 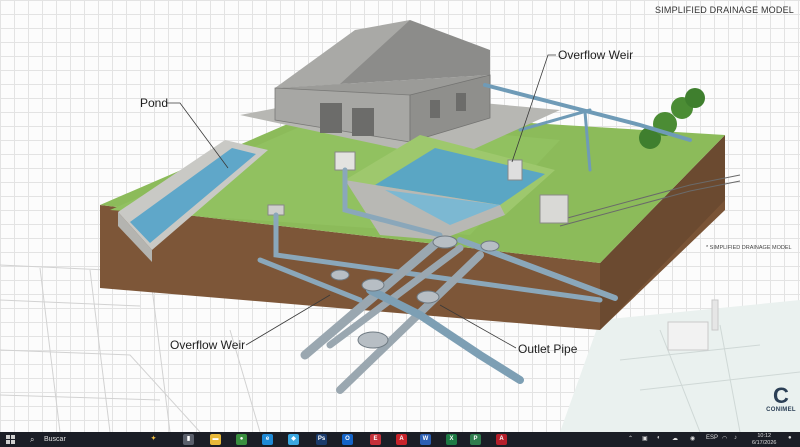 What do you see at coordinates (241, 439) in the screenshot?
I see `chrome-icon: ●` at bounding box center [241, 439].